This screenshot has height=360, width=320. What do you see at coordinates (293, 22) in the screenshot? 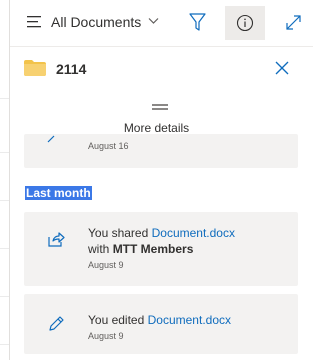
I see `expand-icon` at bounding box center [293, 22].